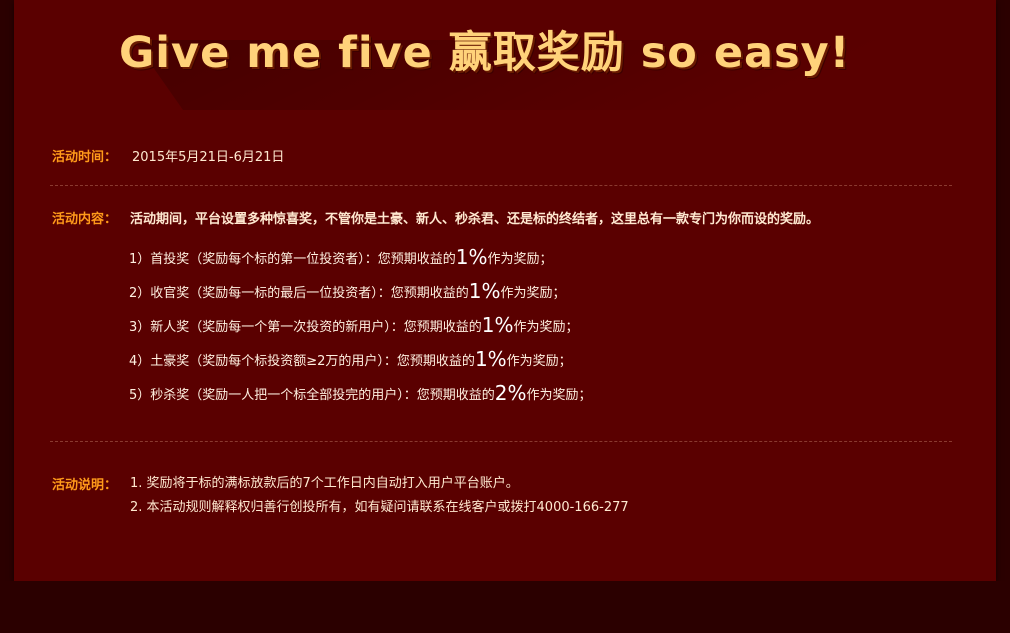 The height and width of the screenshot is (633, 1010). Describe the element at coordinates (312, 395) in the screenshot. I see `award-text: 5）秒杀奖（奖励一人把一个标全部投完的用户）：您预期收益的` at that location.